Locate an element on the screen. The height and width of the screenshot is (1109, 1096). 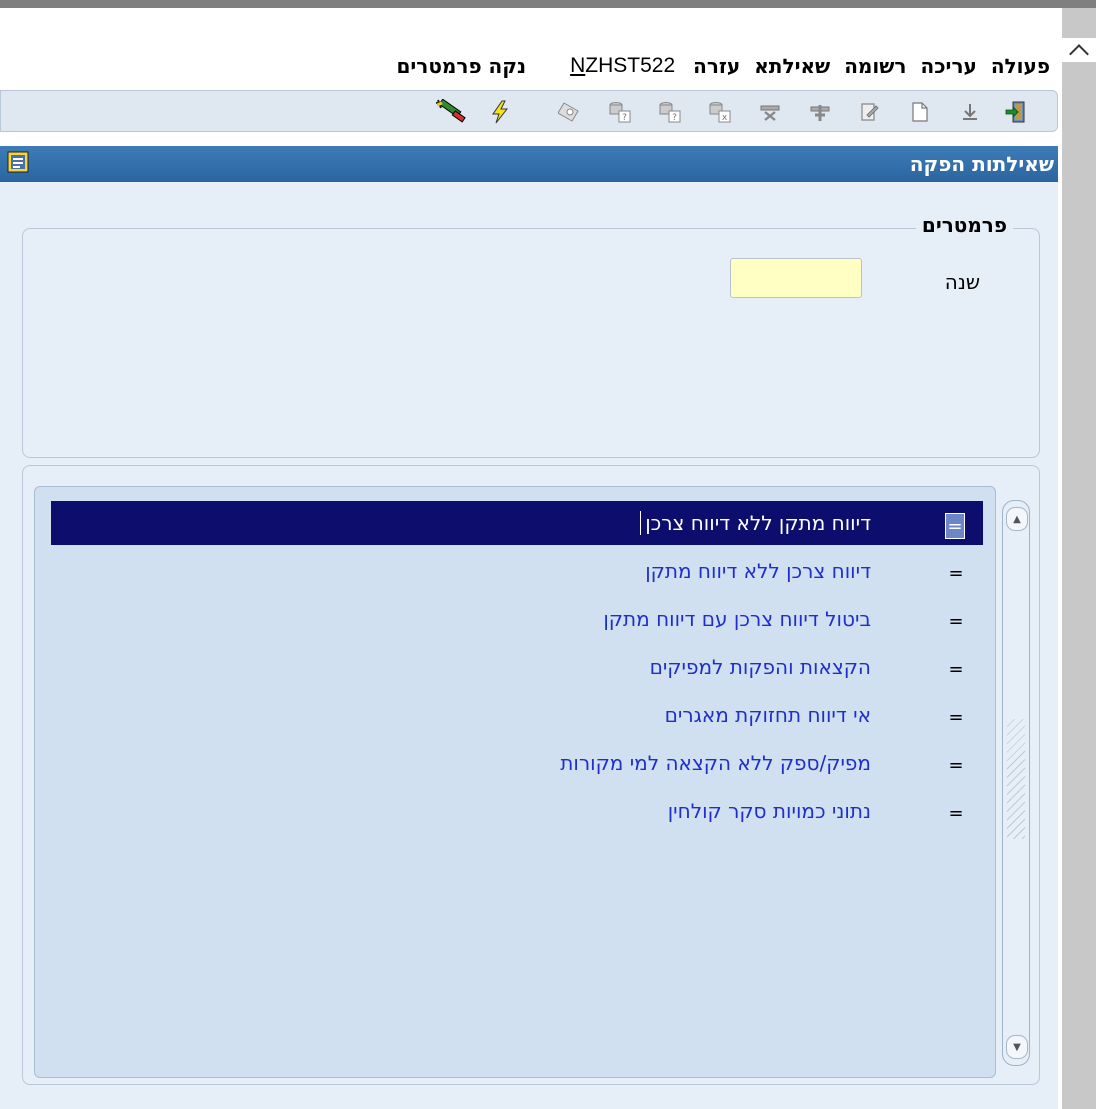
list-item-label: דיווח צרכן ללא דיווח מתקן is located at coordinates (758, 571).